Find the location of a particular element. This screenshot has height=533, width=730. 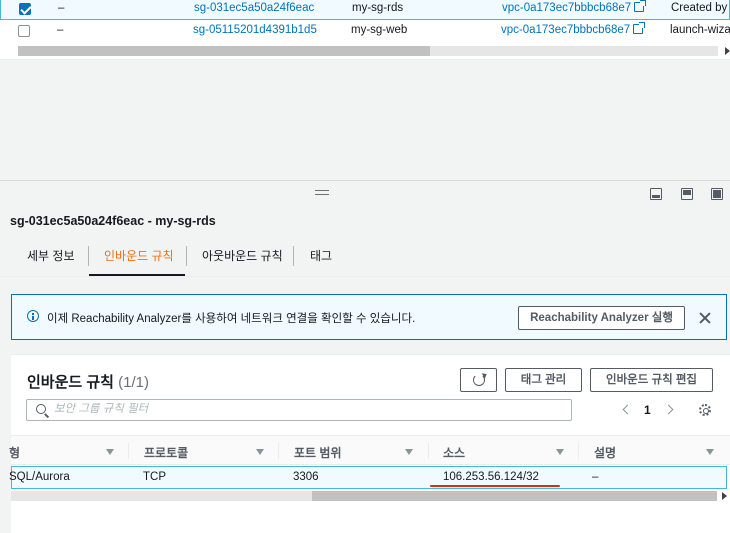

description-cell: Created by R is located at coordinates (700, 8).